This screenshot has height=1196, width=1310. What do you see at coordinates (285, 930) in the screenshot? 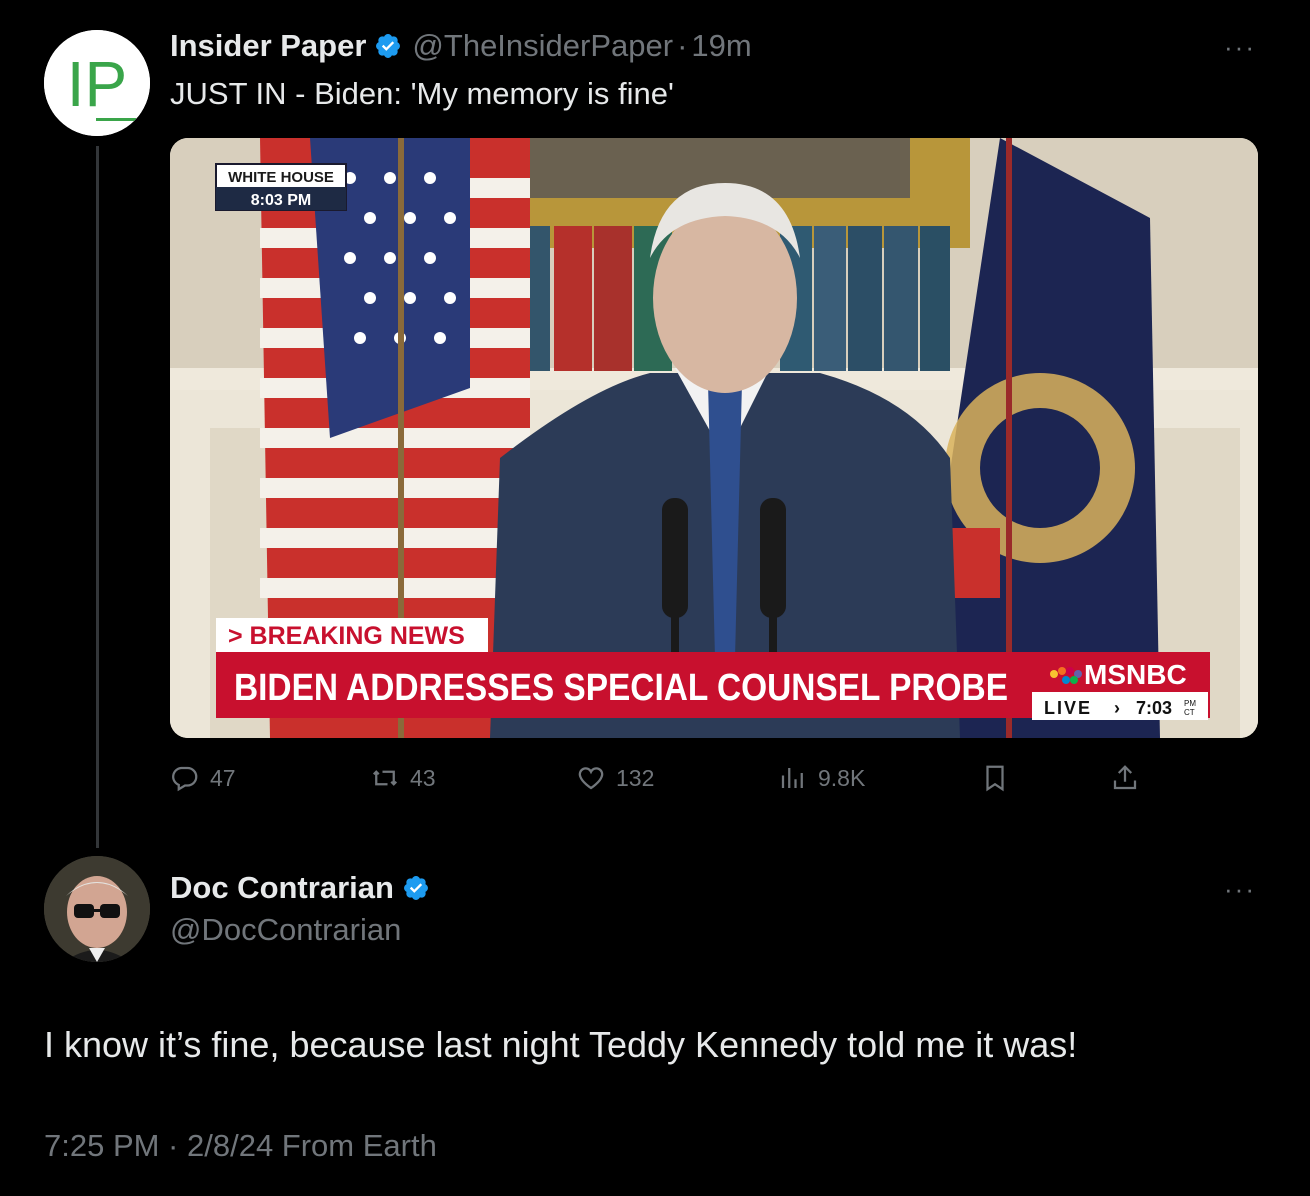
I see `reply-author-handle: @DocContrarian` at bounding box center [285, 930].